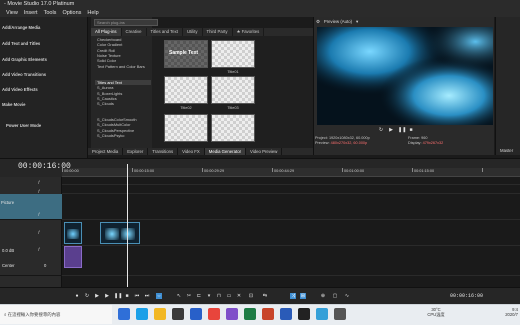 The image size is (520, 325). What do you see at coordinates (14, 104) in the screenshot?
I see `guide-make-movie: Make Movie` at bounding box center [14, 104].